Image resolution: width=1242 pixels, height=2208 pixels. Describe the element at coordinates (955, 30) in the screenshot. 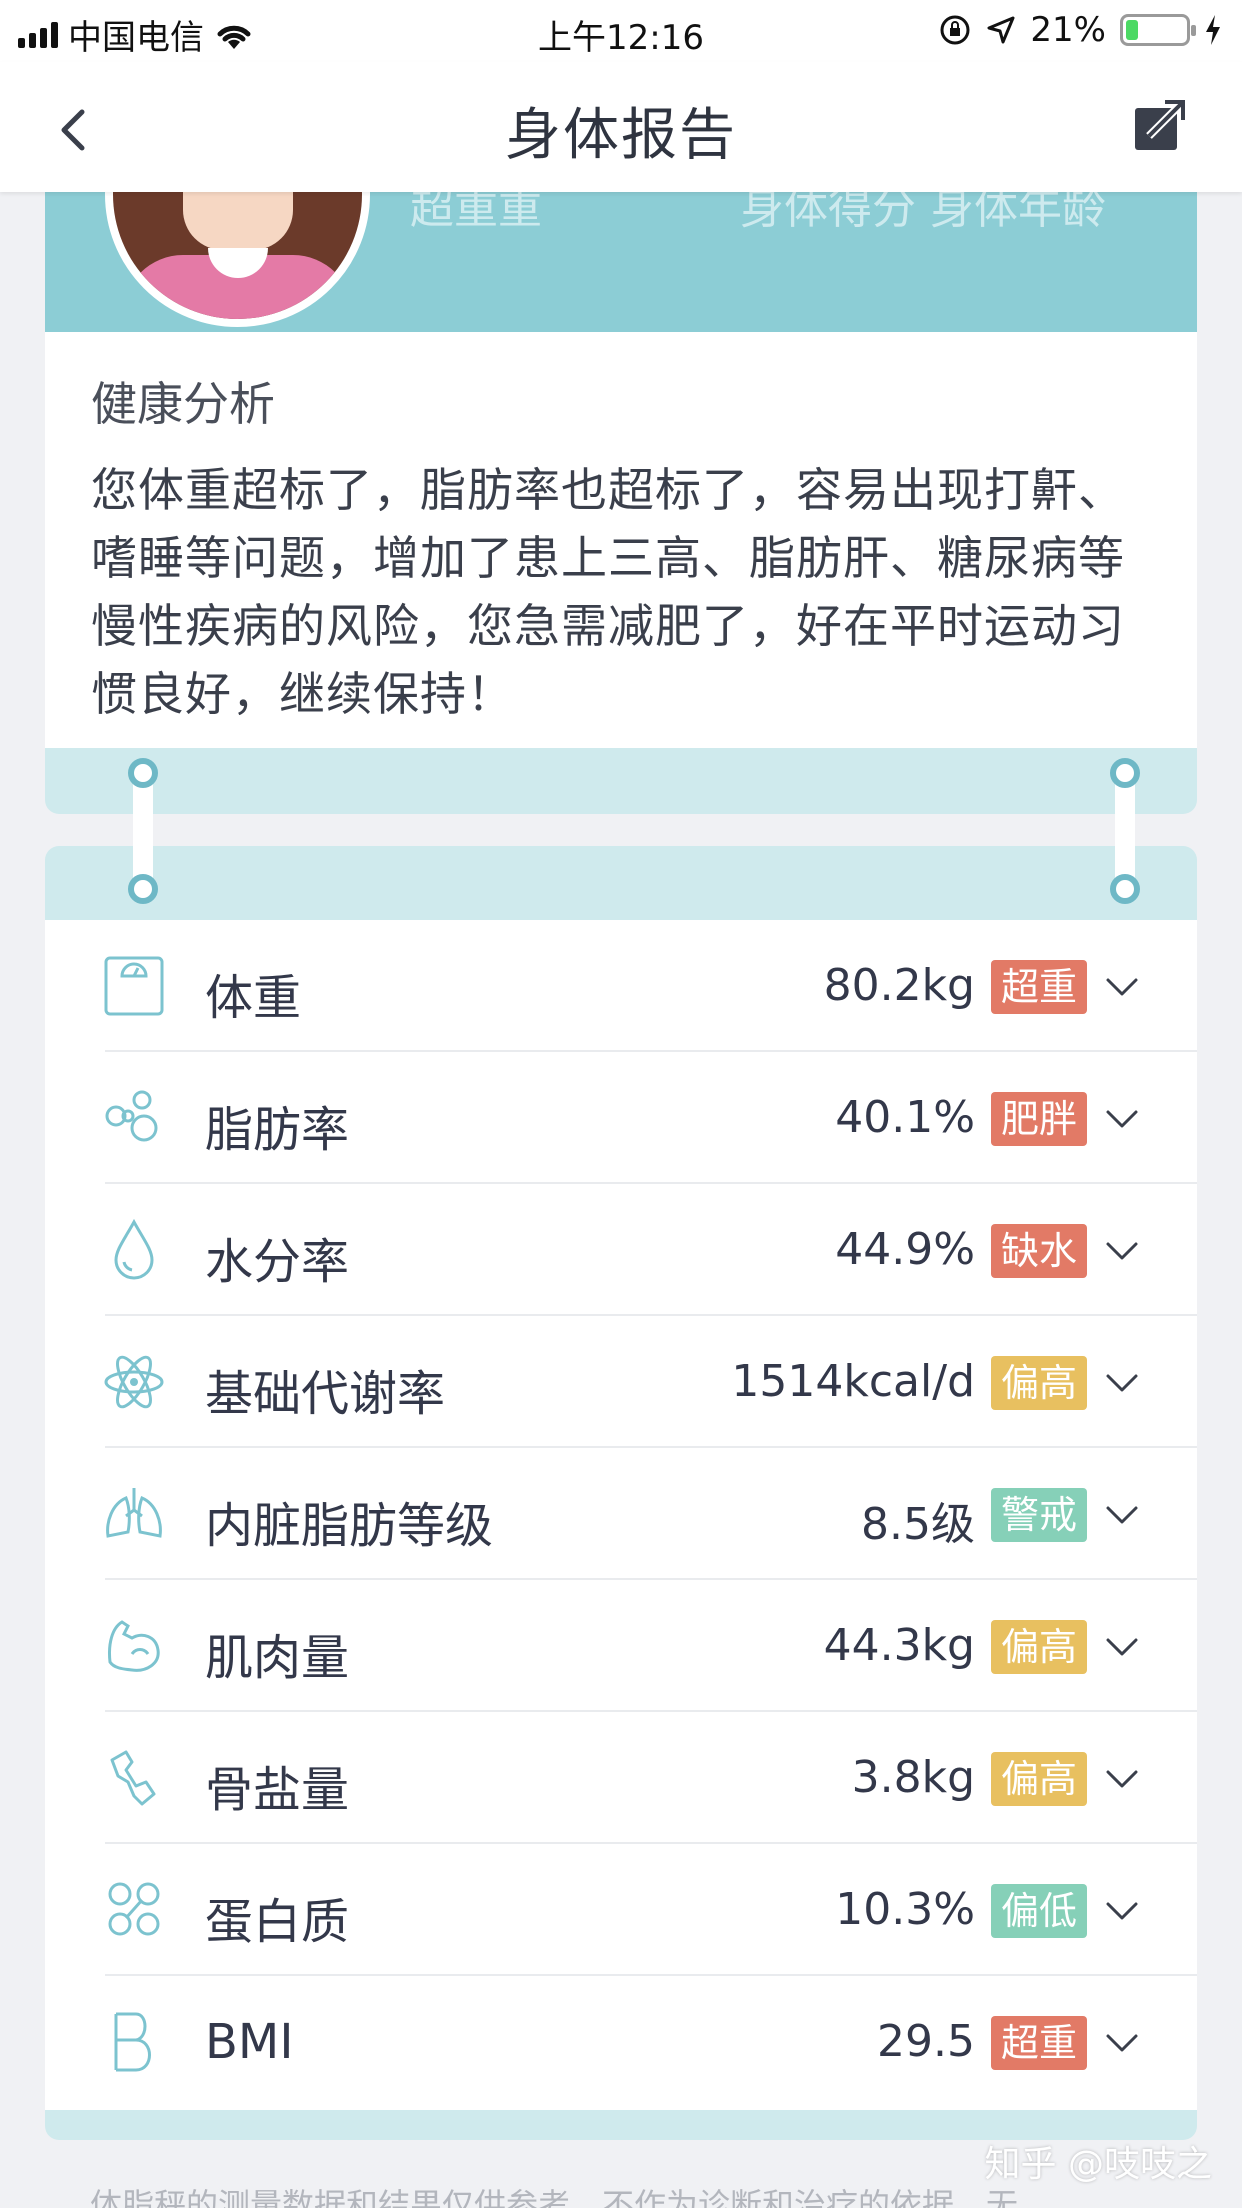

I see `orientation-lock-icon` at that location.